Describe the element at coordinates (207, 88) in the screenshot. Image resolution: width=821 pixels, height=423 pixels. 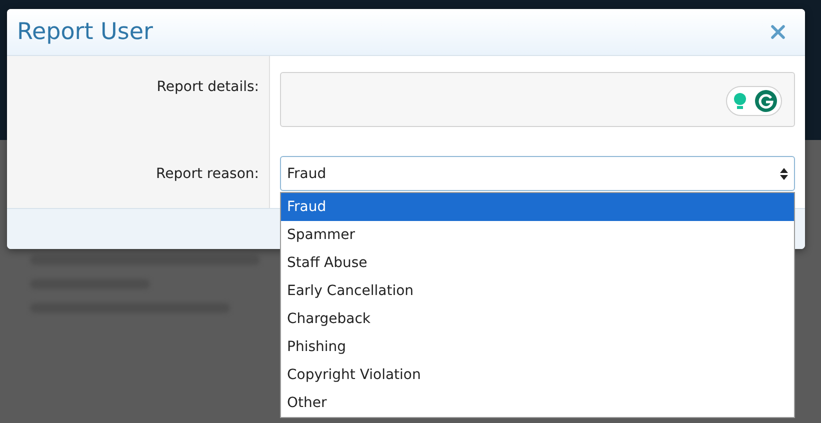
I see `field-label: Report details:` at that location.